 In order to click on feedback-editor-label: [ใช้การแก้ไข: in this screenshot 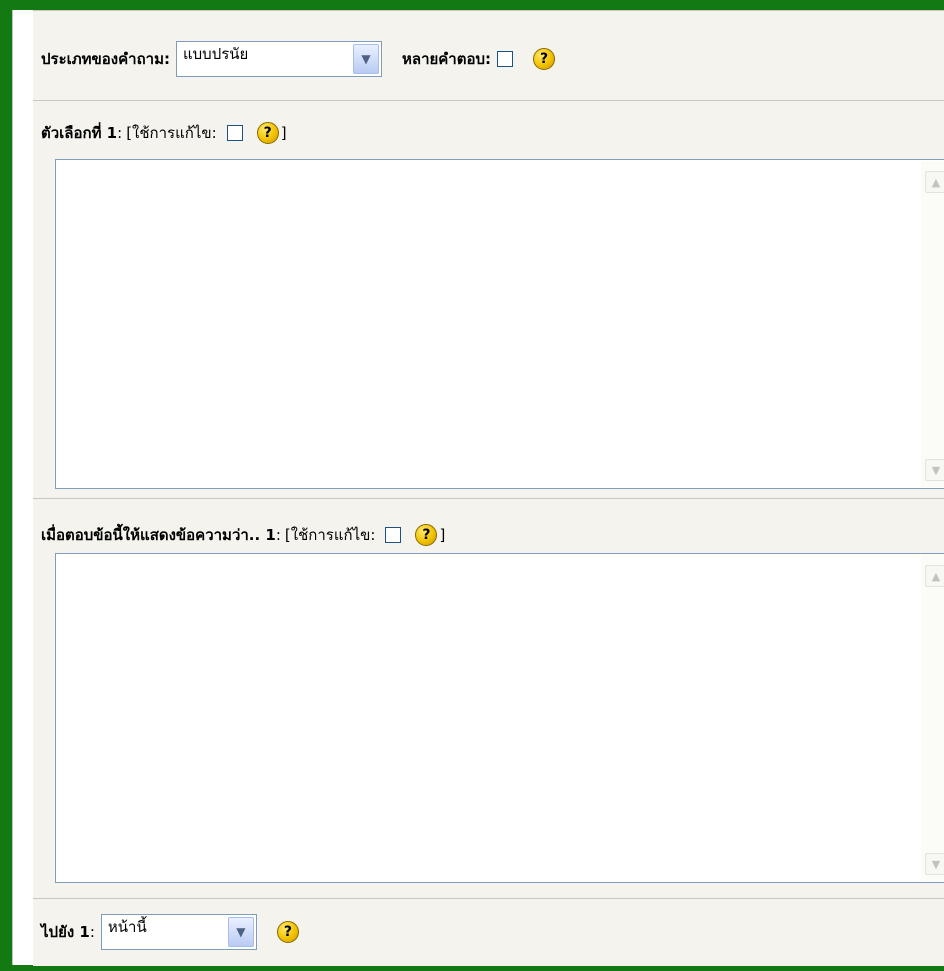, I will do `click(330, 535)`.